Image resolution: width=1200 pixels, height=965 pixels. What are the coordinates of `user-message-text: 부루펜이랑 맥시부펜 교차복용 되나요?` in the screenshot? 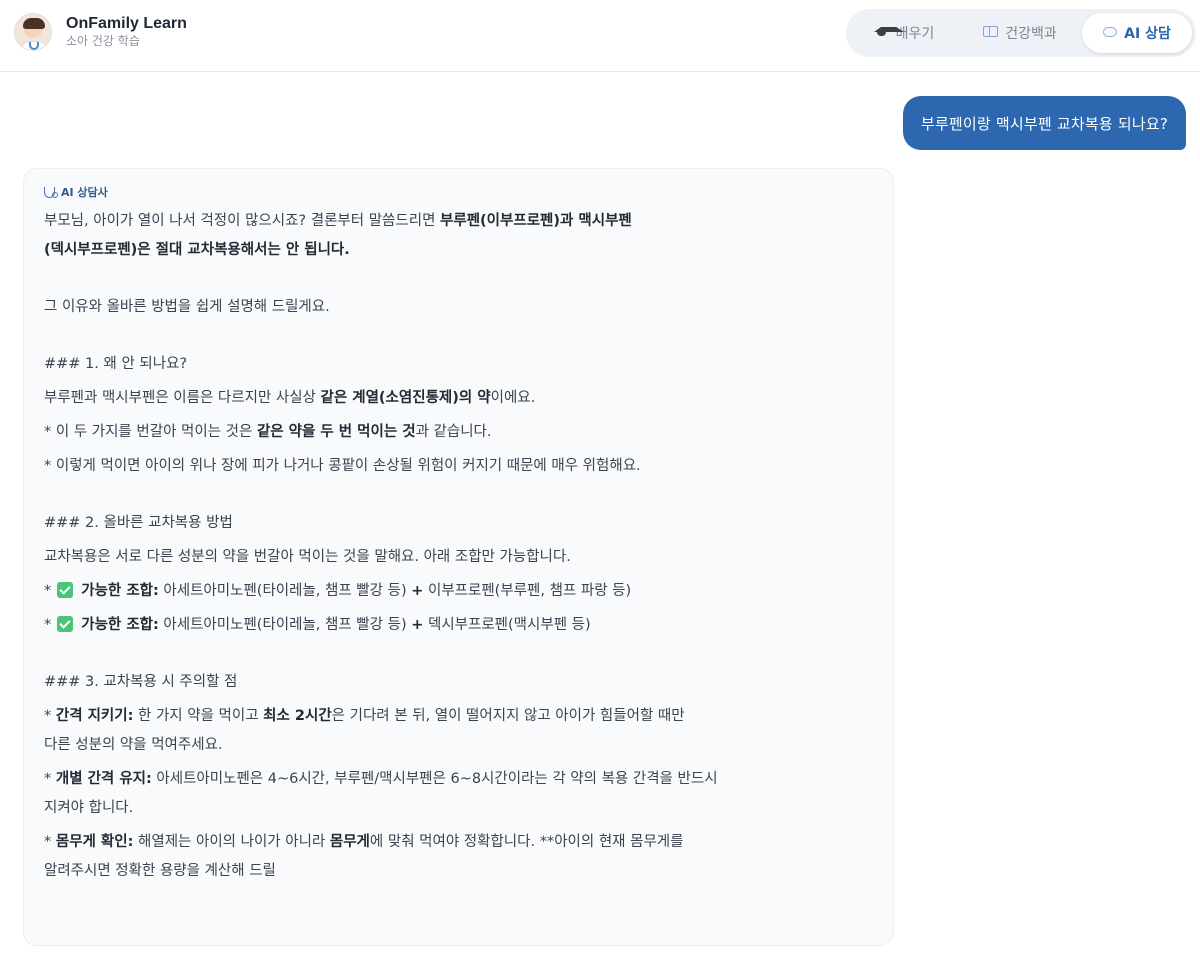 It's located at (1044, 123).